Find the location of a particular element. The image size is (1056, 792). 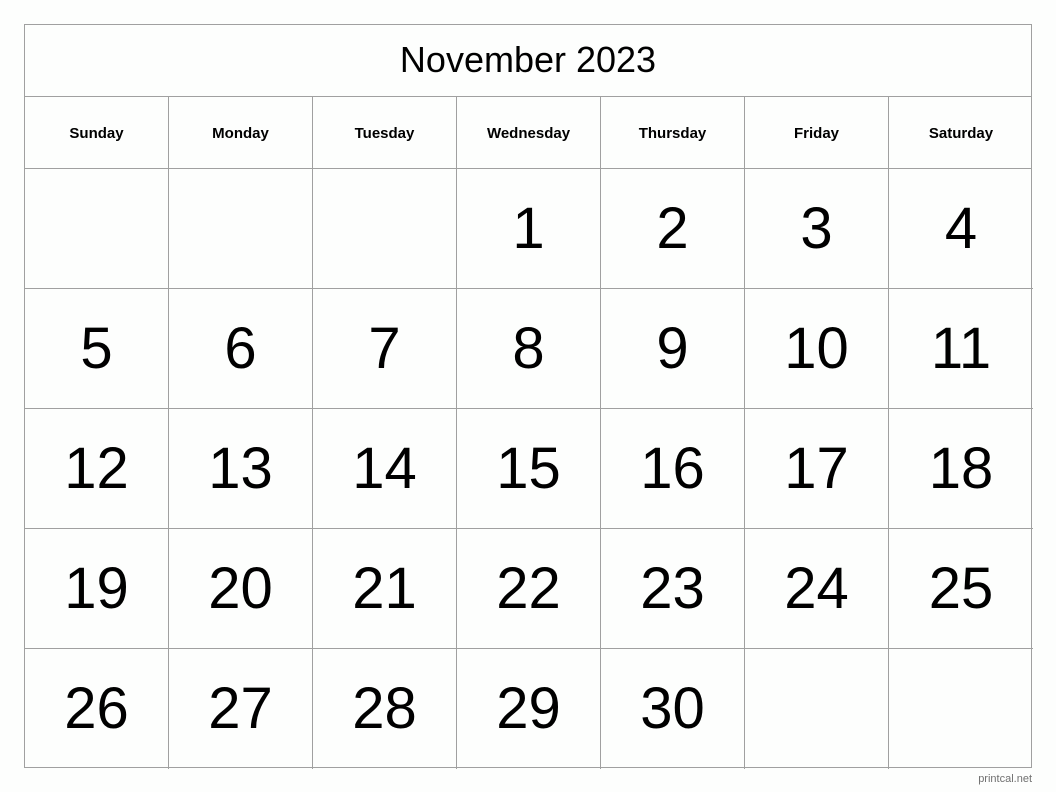

weekday-thursday: Thursday is located at coordinates (673, 132).